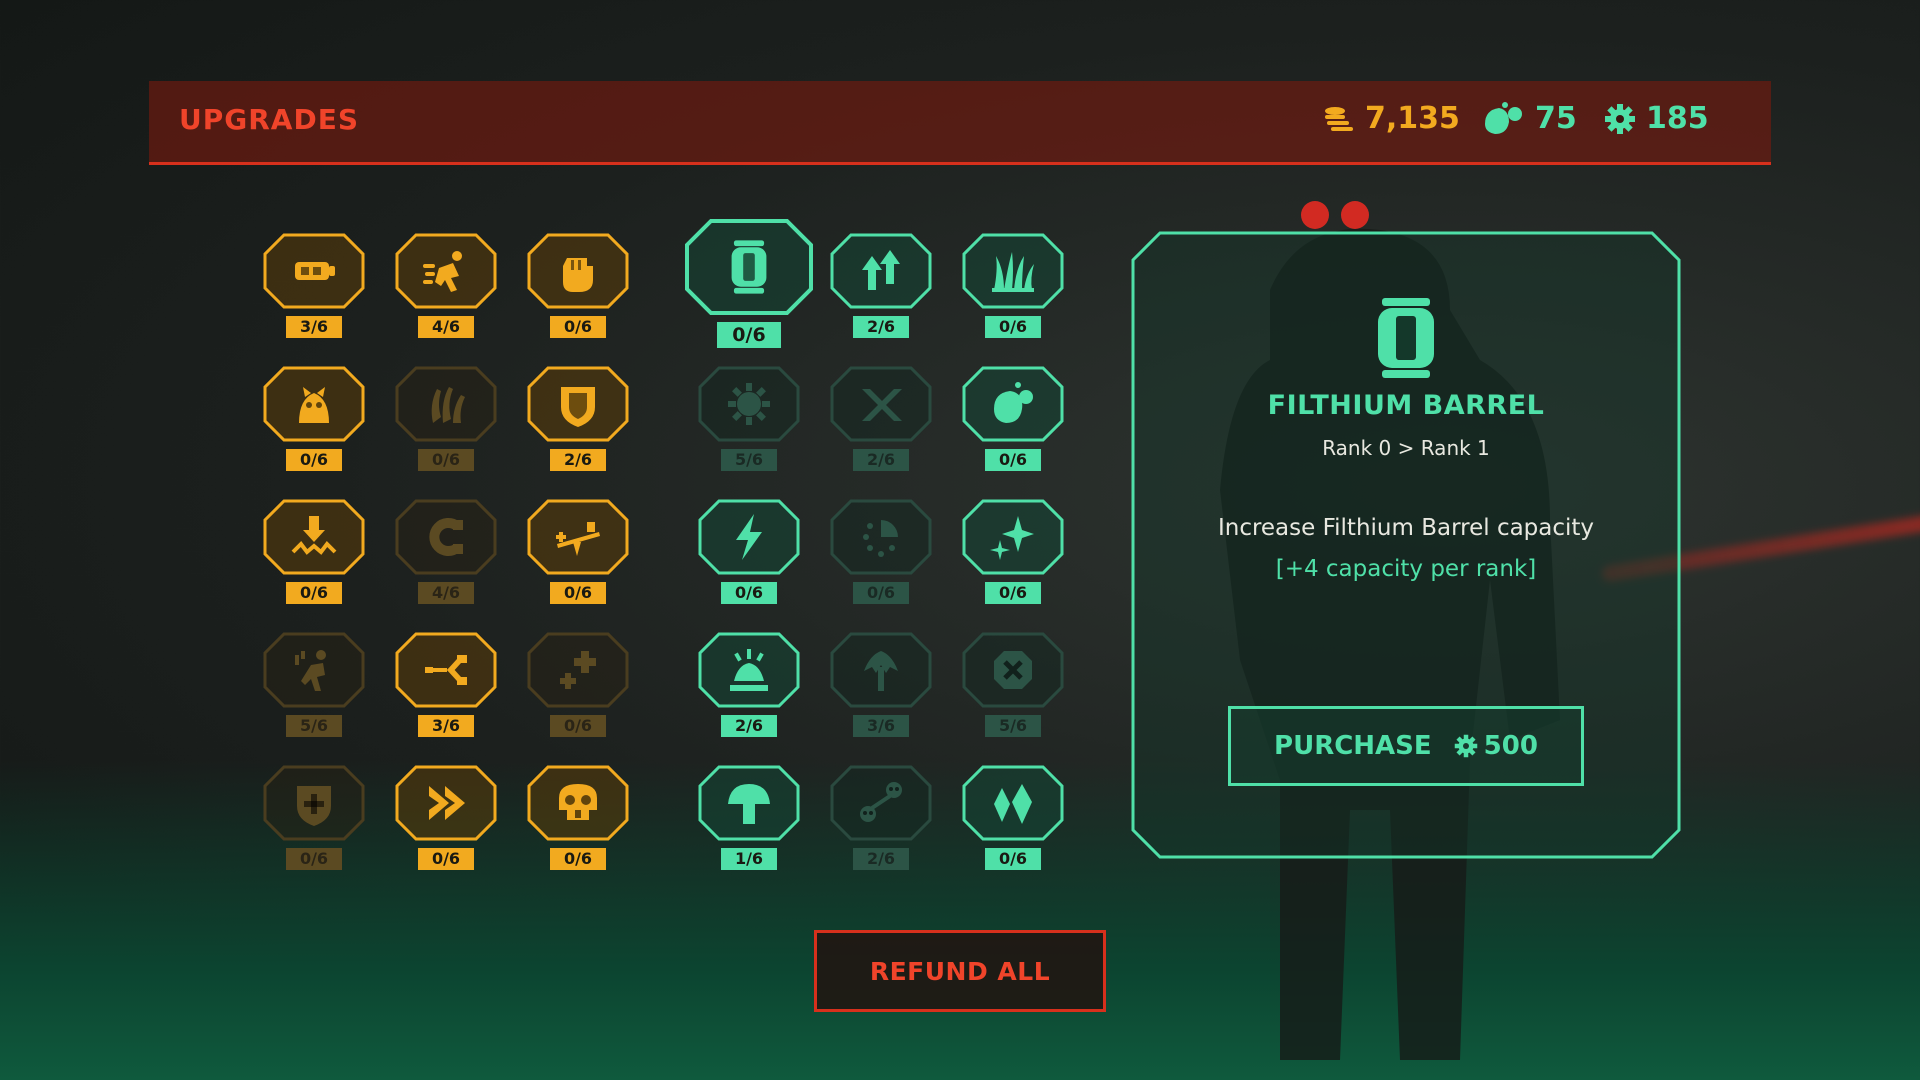  What do you see at coordinates (882, 405) in the screenshot?
I see `cross-arrows-icon` at bounding box center [882, 405].